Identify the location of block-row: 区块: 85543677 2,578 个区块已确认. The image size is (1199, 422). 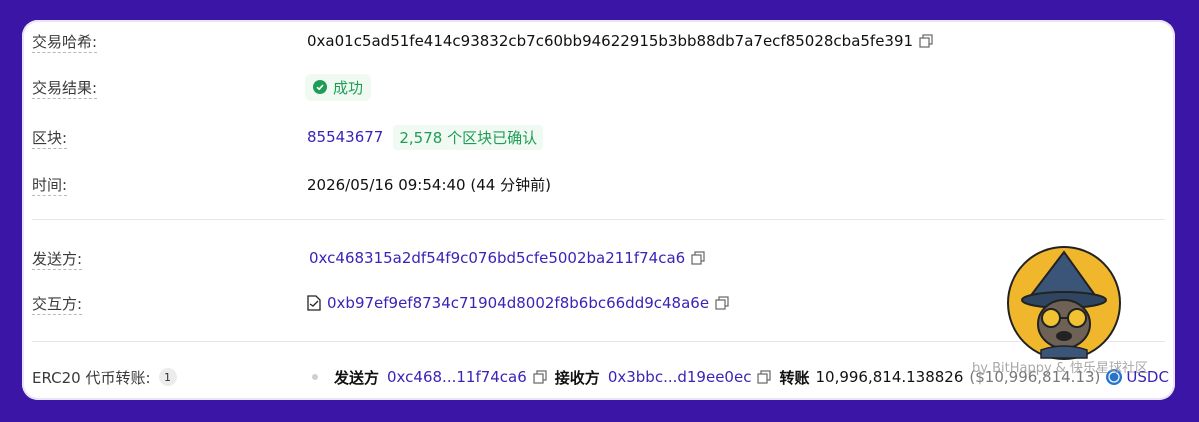
(598, 137).